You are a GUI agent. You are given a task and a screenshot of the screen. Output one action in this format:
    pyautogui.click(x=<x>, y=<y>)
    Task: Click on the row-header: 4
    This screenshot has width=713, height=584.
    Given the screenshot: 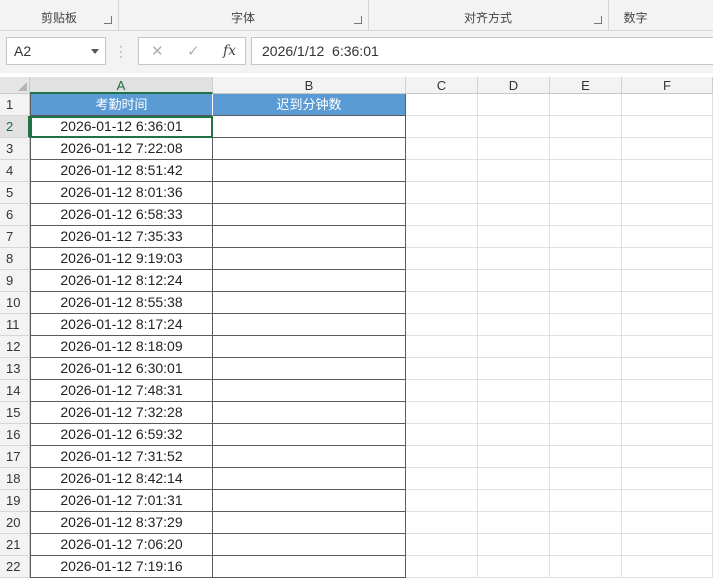 What is the action you would take?
    pyautogui.click(x=15, y=171)
    